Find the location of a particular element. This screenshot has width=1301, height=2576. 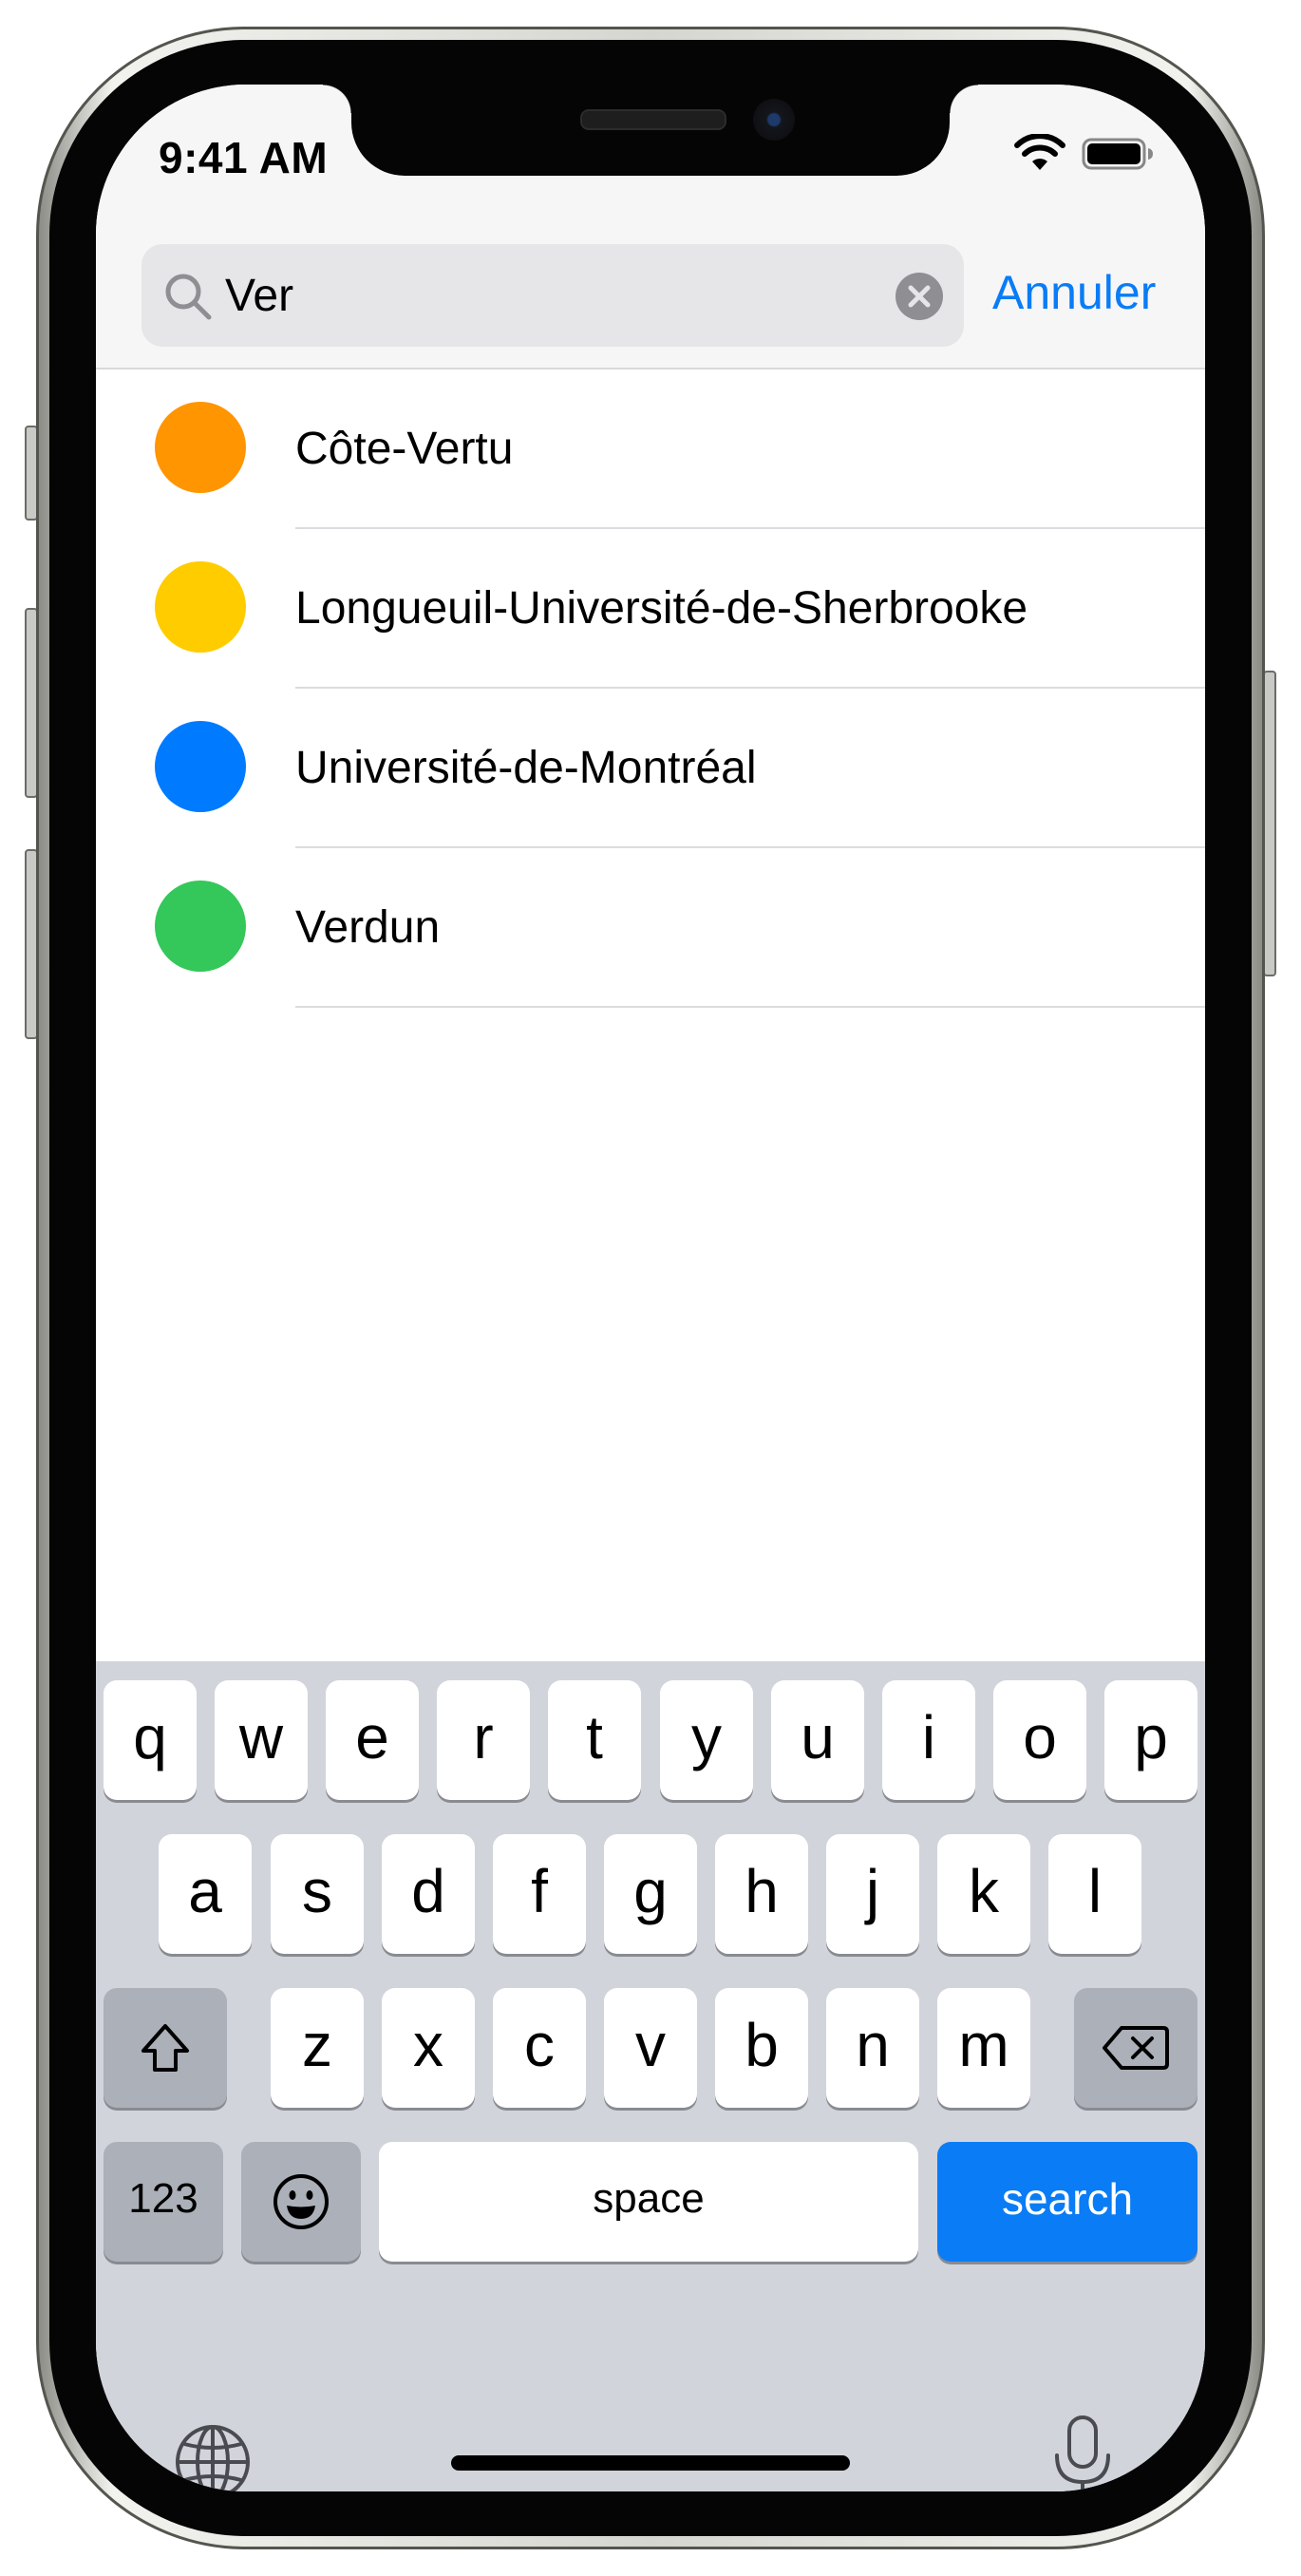

key-r: r is located at coordinates (483, 1740).